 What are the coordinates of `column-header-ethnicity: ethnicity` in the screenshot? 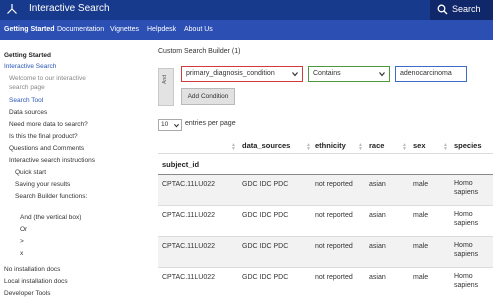 It's located at (330, 145).